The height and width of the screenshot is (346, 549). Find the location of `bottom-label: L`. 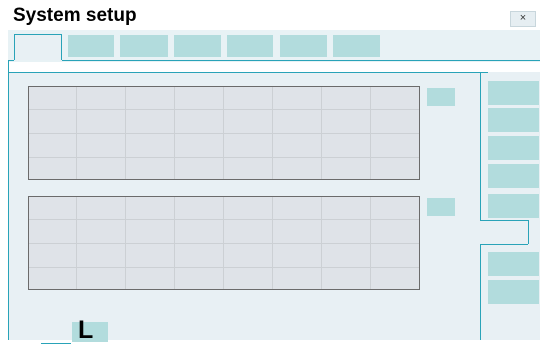

bottom-label: L is located at coordinates (86, 330).